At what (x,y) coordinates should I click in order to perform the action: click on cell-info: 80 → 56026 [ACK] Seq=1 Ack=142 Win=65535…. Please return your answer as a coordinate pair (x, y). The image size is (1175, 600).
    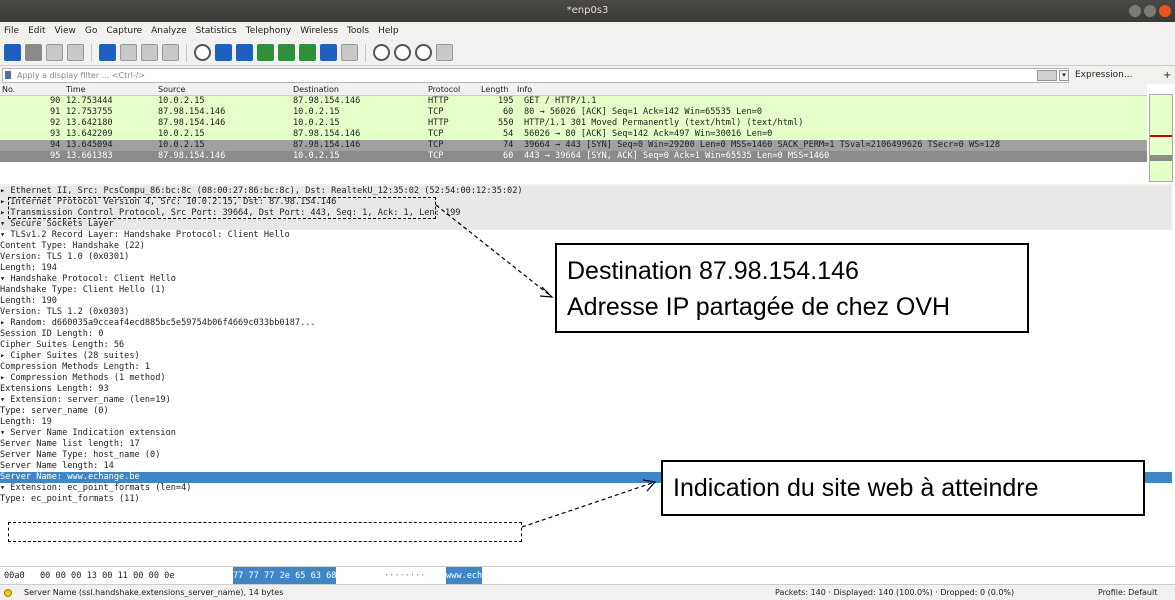
    Looking at the image, I should click on (643, 112).